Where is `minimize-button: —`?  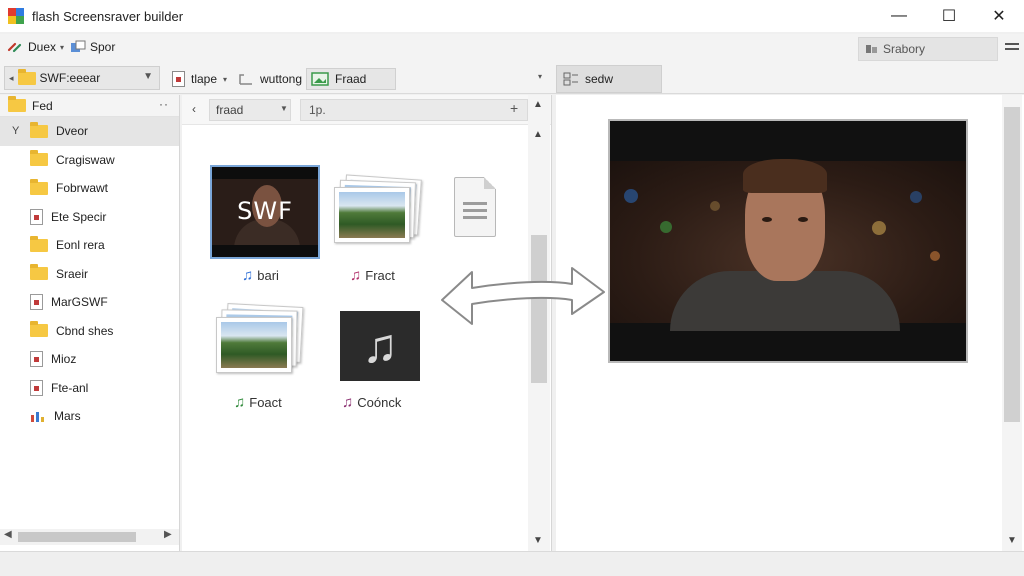
minimize-button: — is located at coordinates (899, 16).